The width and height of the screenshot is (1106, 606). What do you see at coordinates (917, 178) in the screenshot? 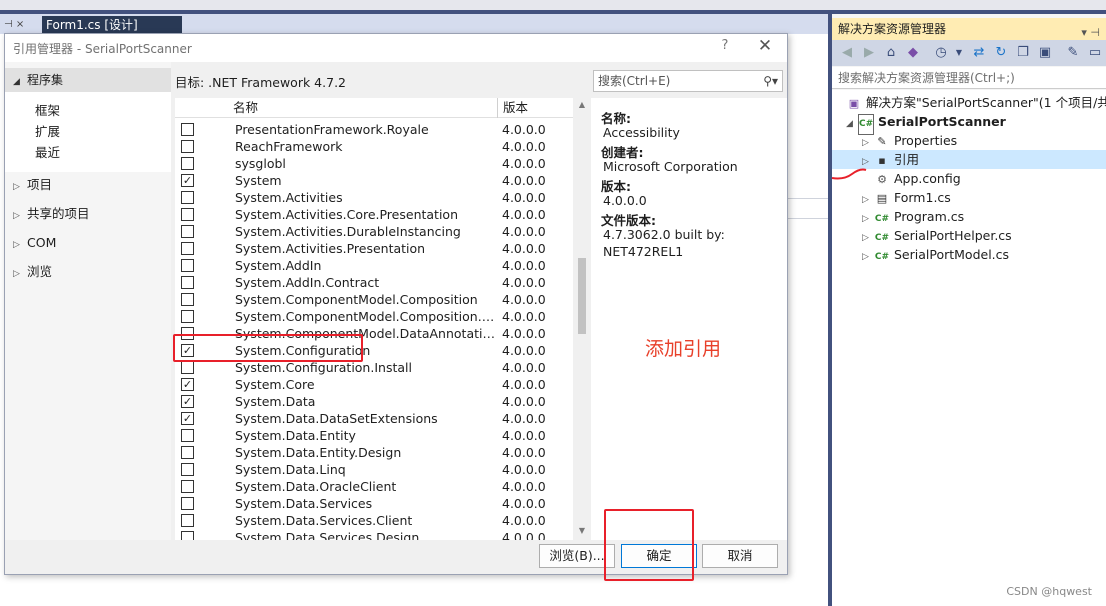
I see `tree-item-app-config: ⚙ App.config` at bounding box center [917, 178].